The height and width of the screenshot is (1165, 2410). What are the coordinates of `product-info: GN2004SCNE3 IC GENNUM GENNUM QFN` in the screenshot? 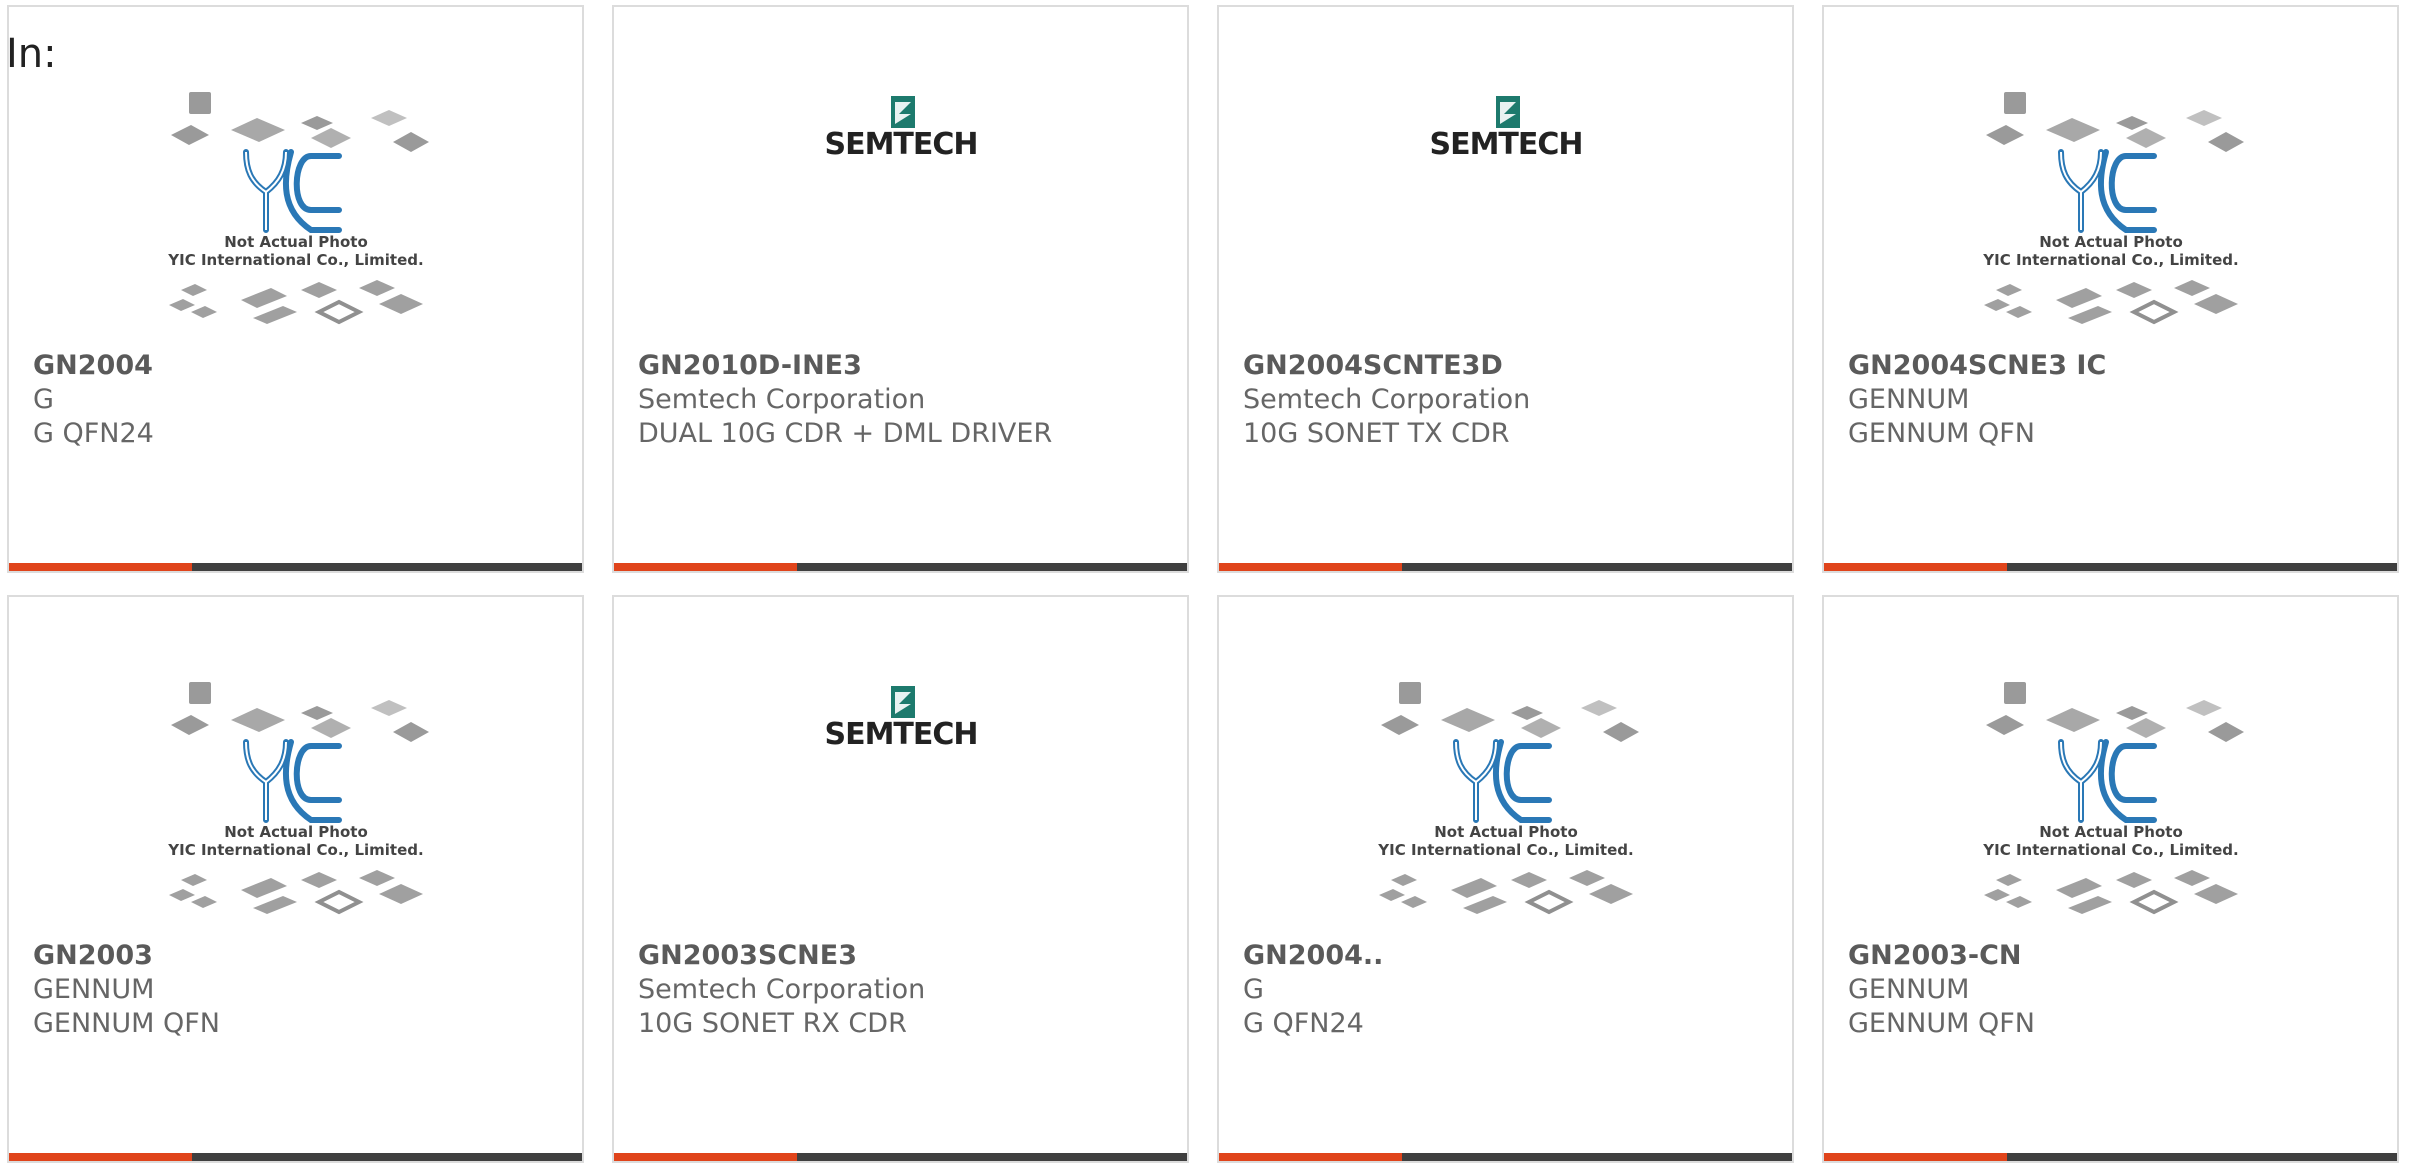 It's located at (2117, 400).